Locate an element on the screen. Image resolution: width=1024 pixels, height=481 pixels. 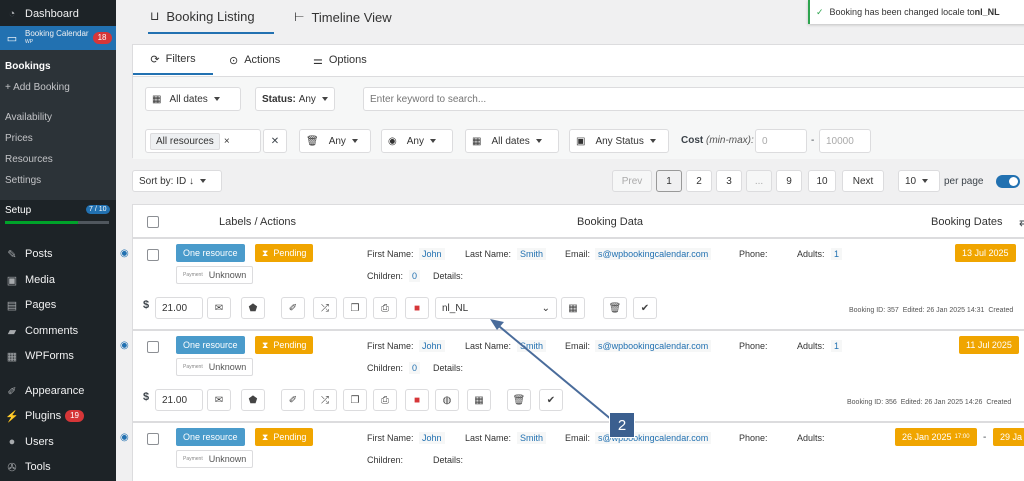
field-key: Adults: is located at coordinates (811, 438).